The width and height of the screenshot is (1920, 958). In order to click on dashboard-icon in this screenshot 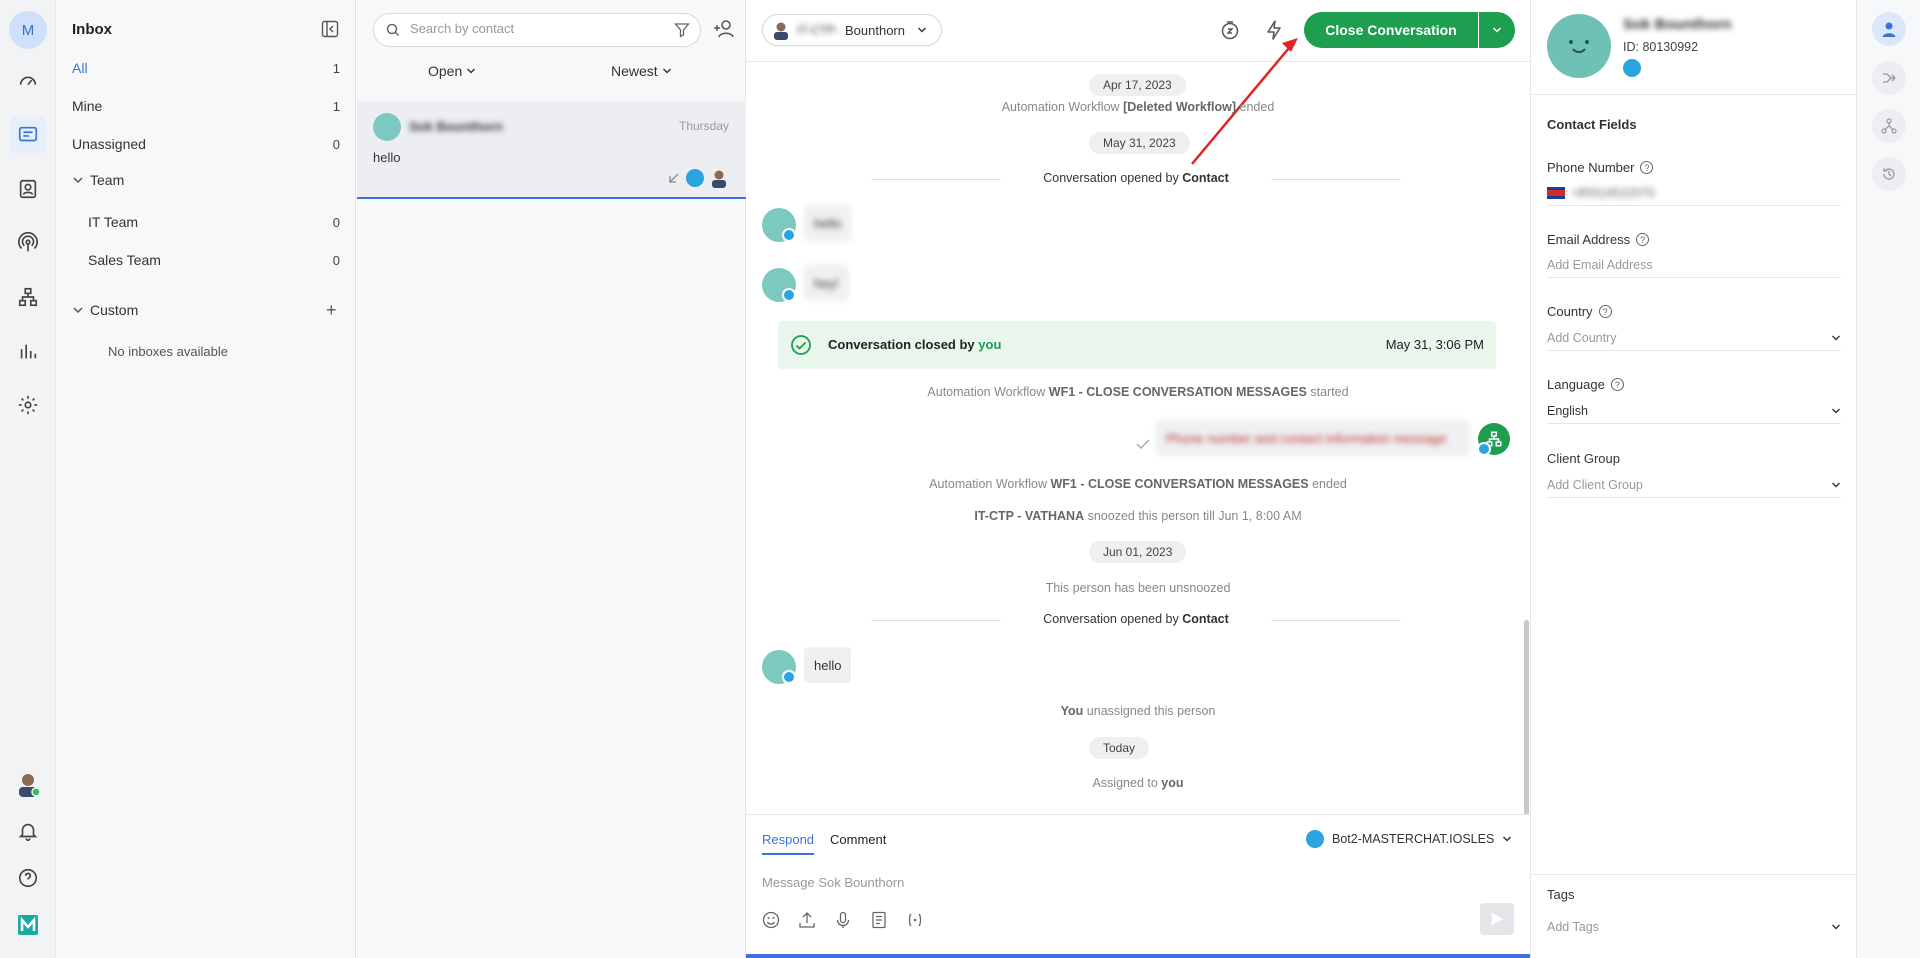, I will do `click(28, 81)`.